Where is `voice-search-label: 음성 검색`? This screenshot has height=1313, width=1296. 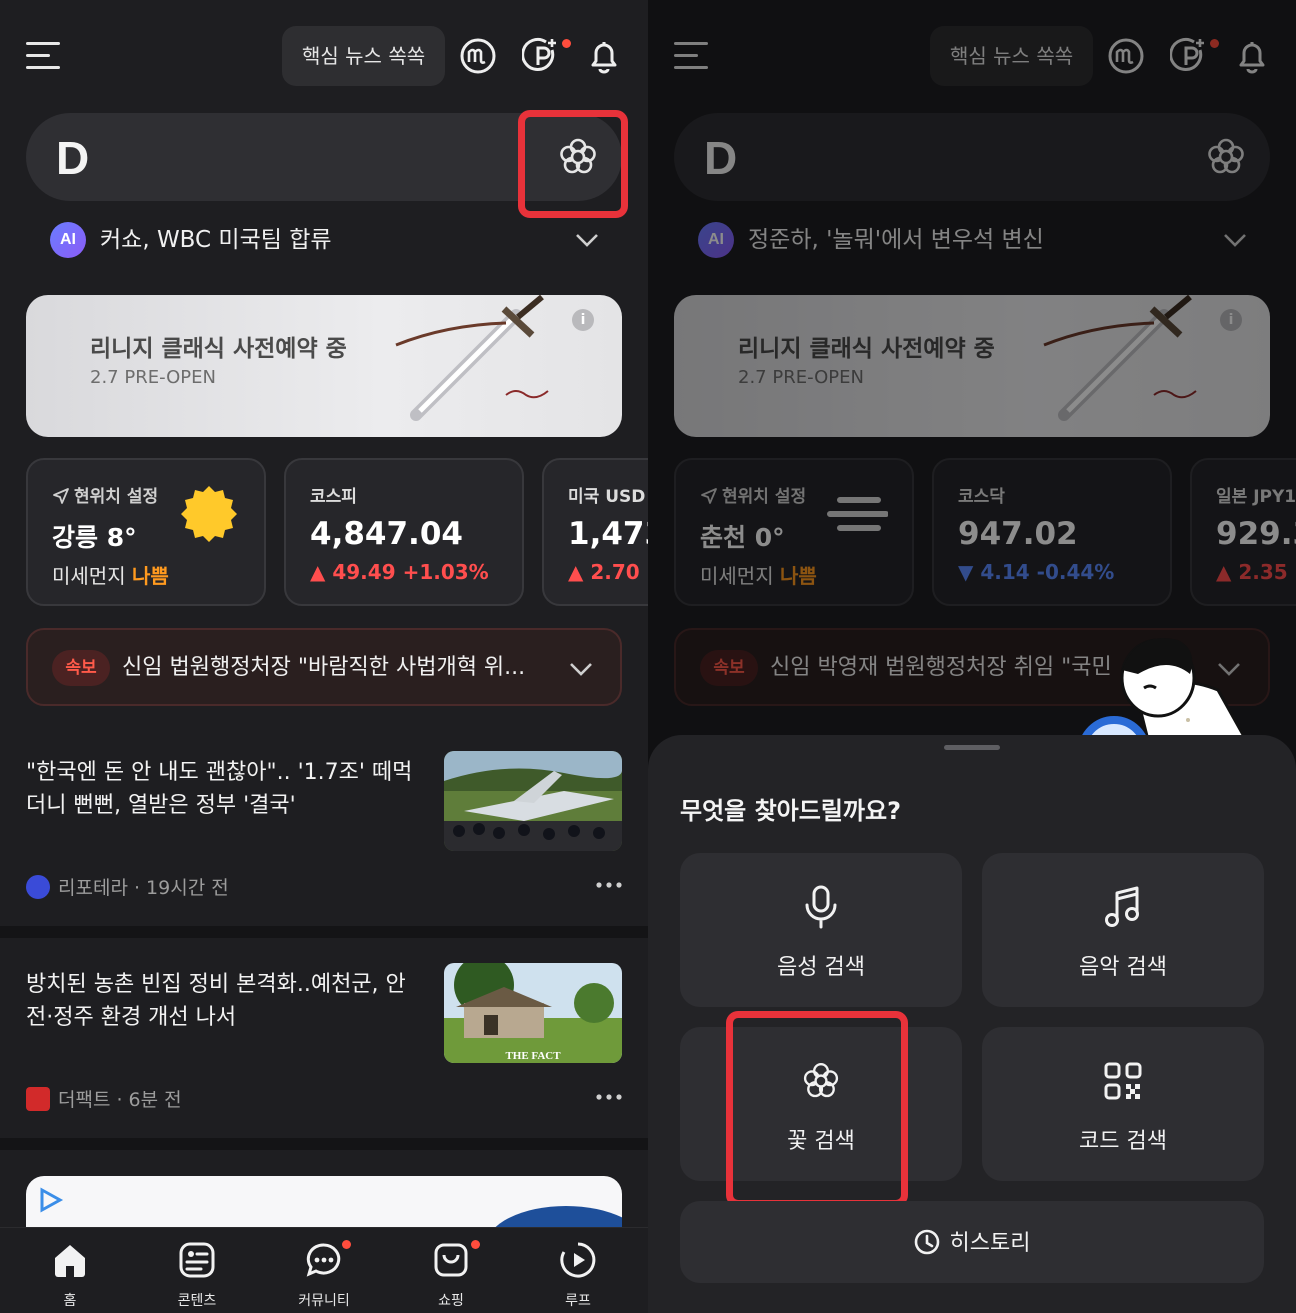
voice-search-label: 음성 검색 is located at coordinates (821, 967).